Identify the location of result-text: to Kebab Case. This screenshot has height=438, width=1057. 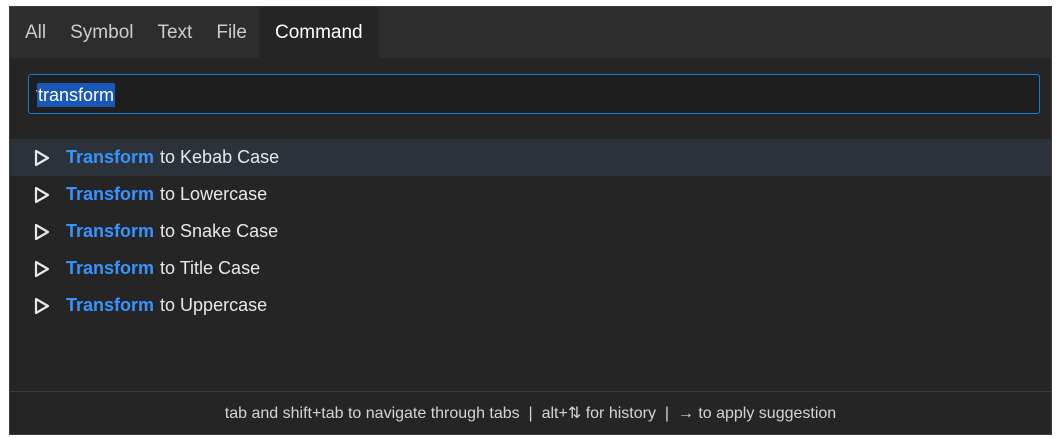
(220, 157).